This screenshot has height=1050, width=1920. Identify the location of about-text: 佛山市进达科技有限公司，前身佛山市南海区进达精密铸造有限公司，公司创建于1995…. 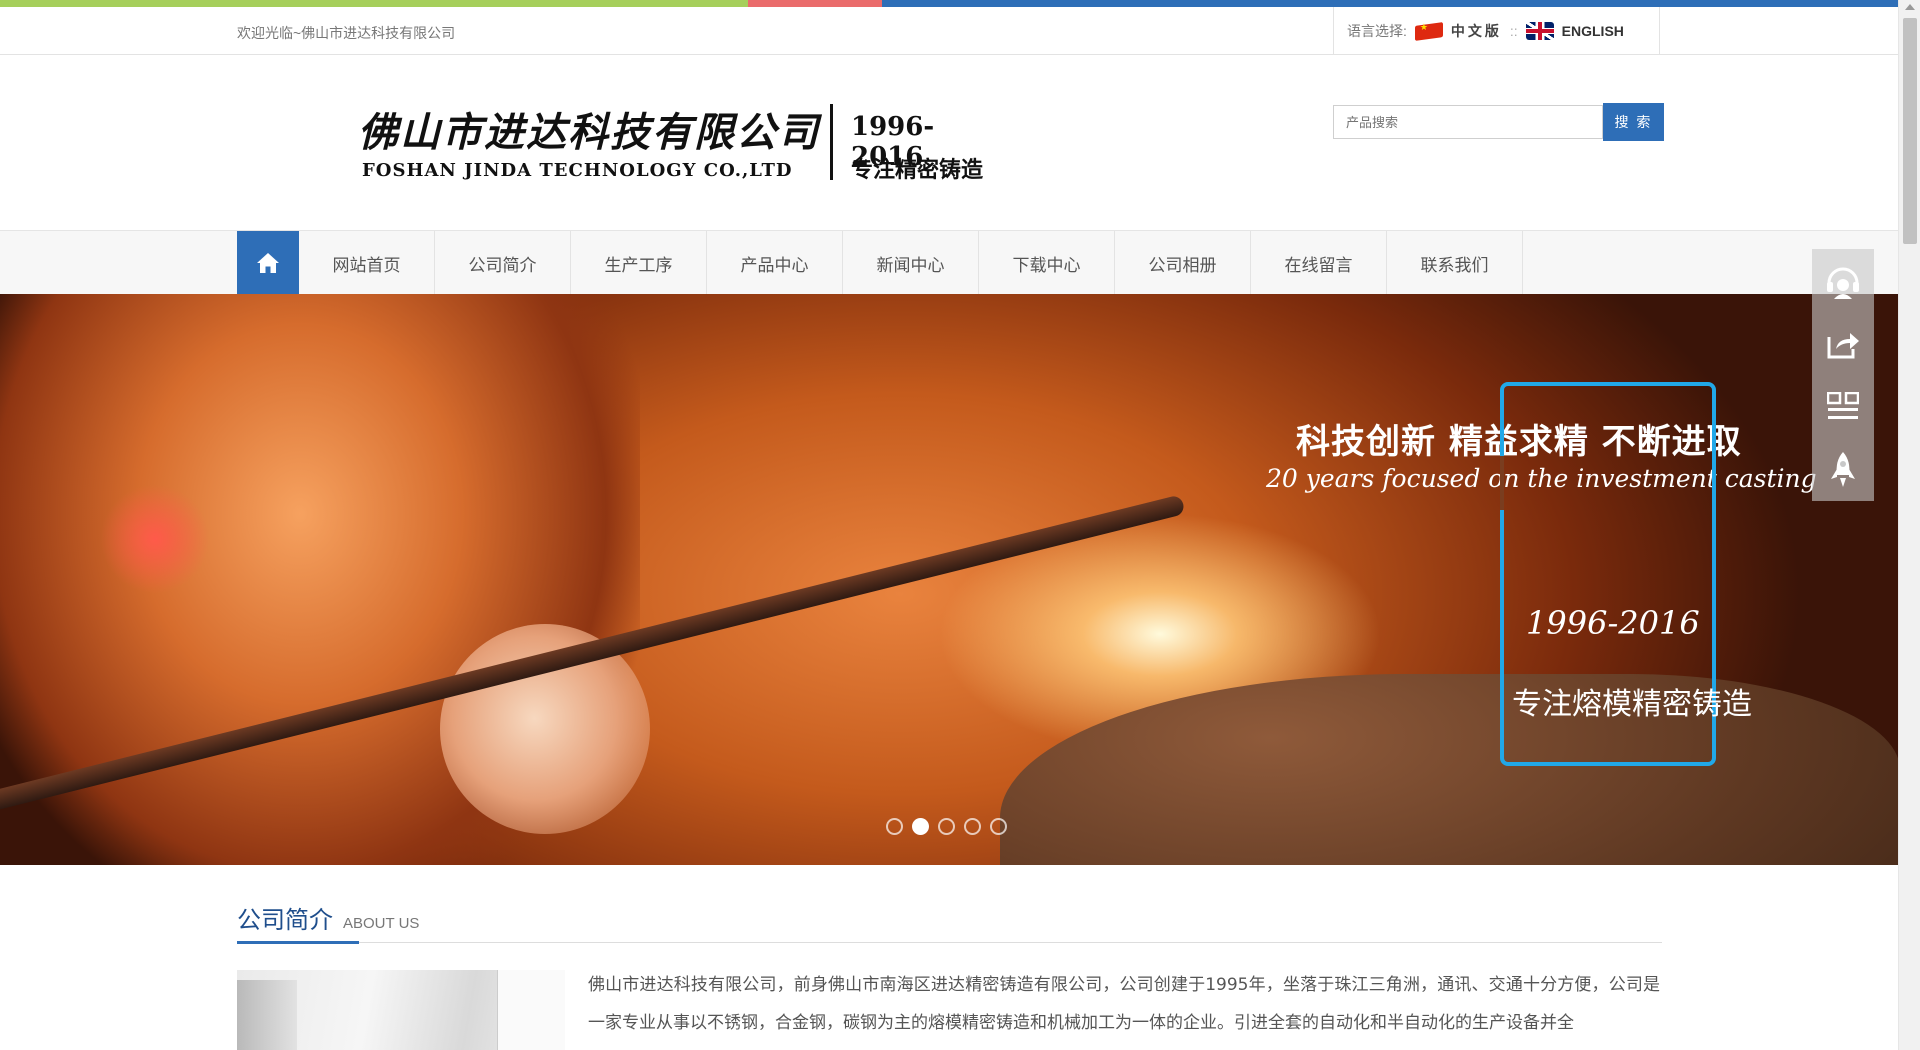
(1124, 1004).